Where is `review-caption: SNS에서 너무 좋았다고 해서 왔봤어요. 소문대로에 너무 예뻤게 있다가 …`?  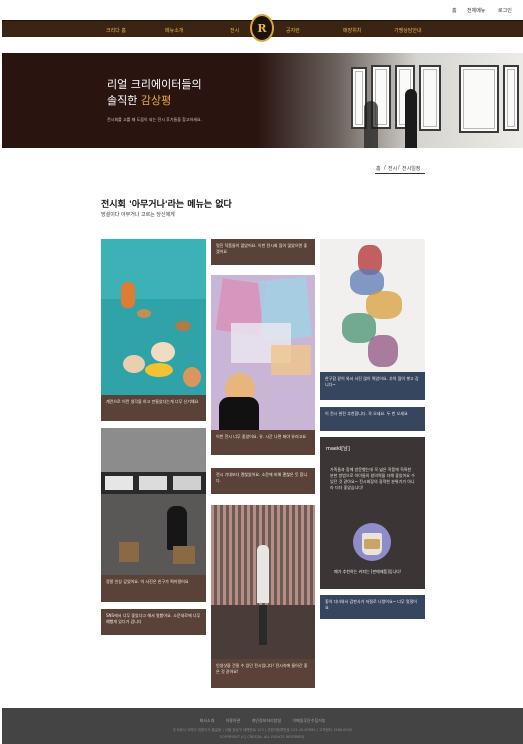
review-caption: SNS에서 너무 좋았다고 해서 왔봤어요. 소문대로에 너무 예뻤게 있다가 … is located at coordinates (153, 622).